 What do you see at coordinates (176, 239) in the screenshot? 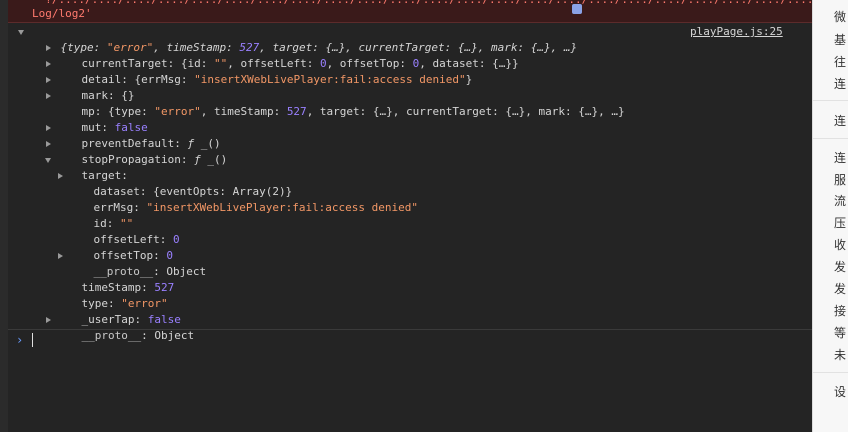
I see `prop-number: 0` at bounding box center [176, 239].